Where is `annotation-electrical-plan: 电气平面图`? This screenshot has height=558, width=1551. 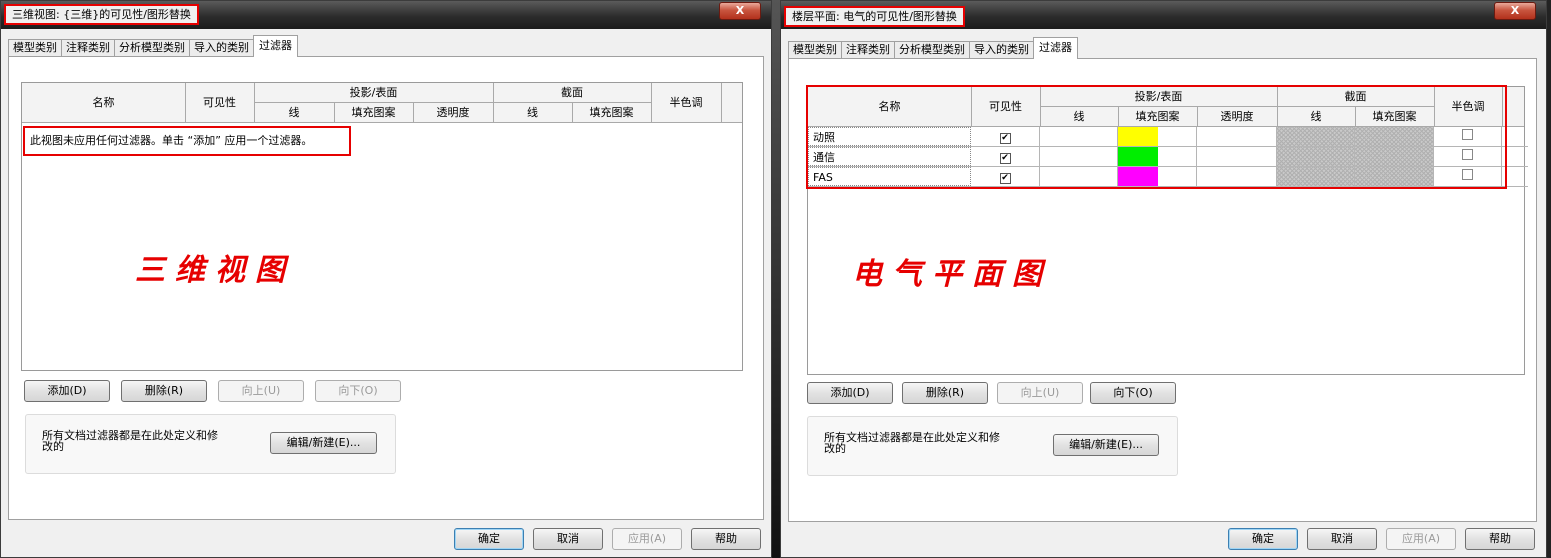 annotation-electrical-plan: 电气平面图 is located at coordinates (952, 274).